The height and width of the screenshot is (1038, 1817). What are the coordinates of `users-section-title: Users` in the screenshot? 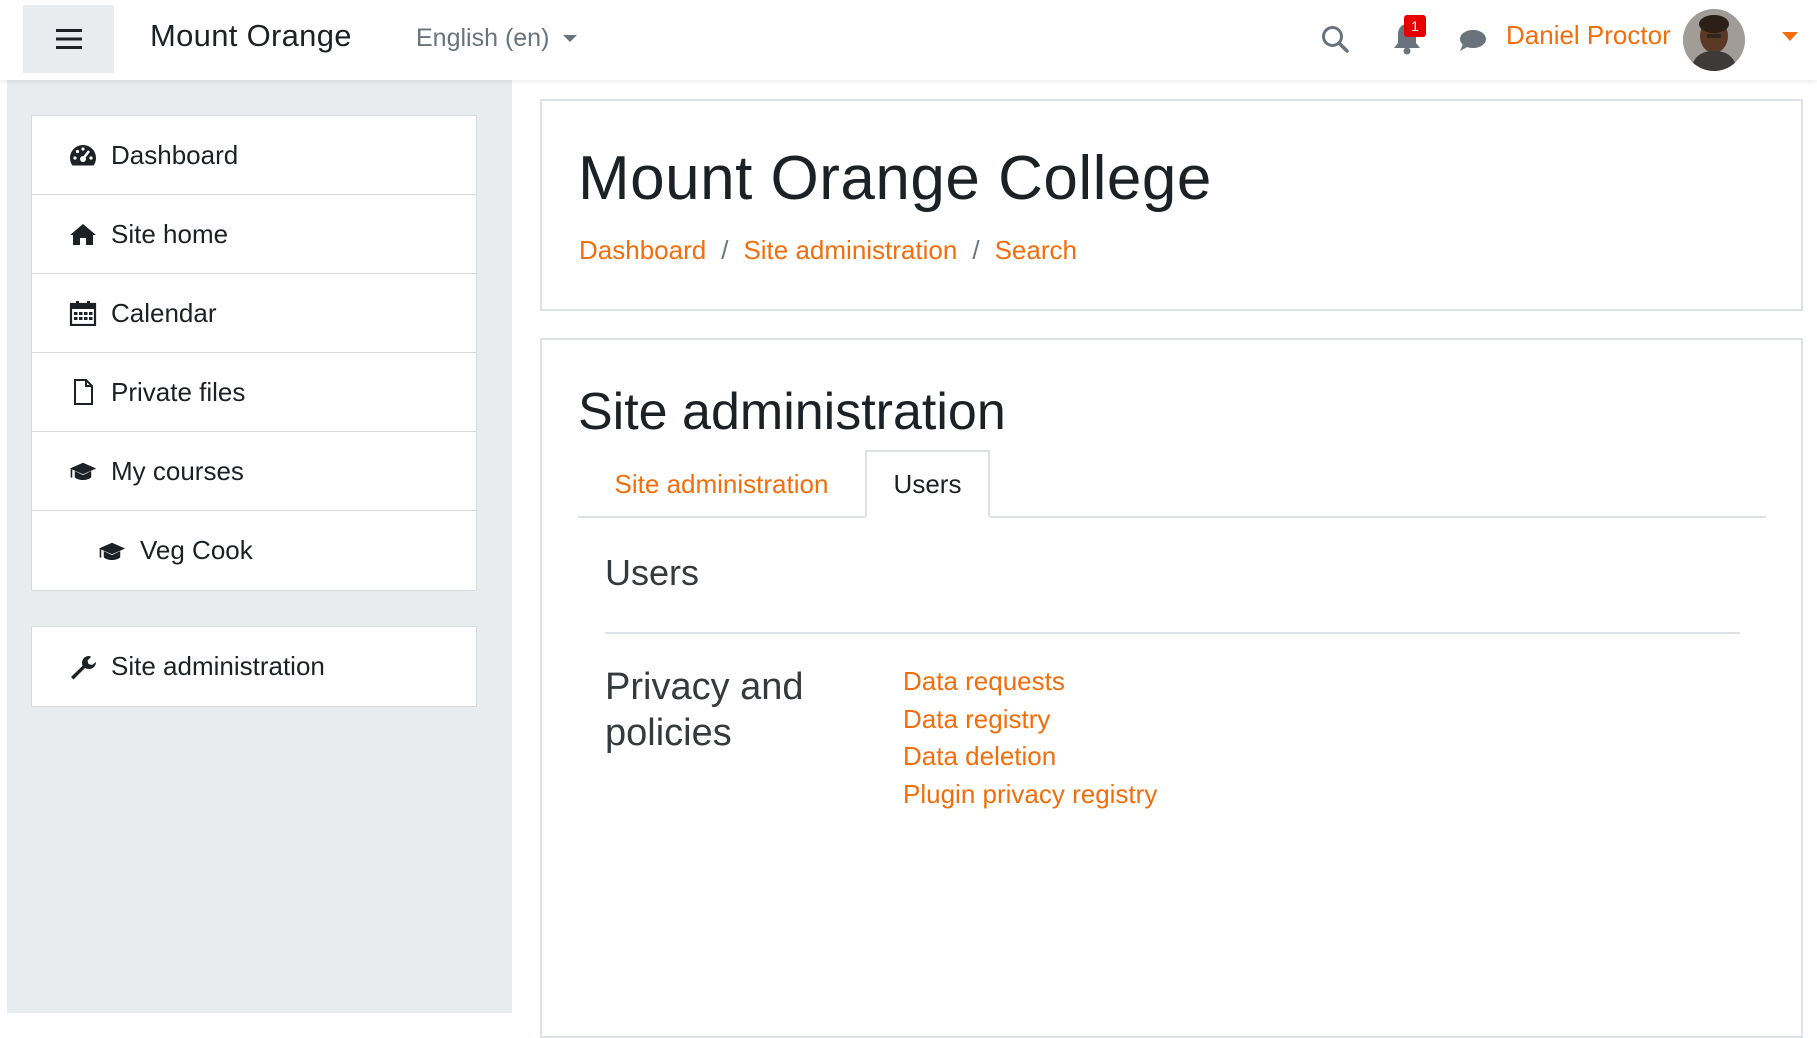 It's located at (652, 572).